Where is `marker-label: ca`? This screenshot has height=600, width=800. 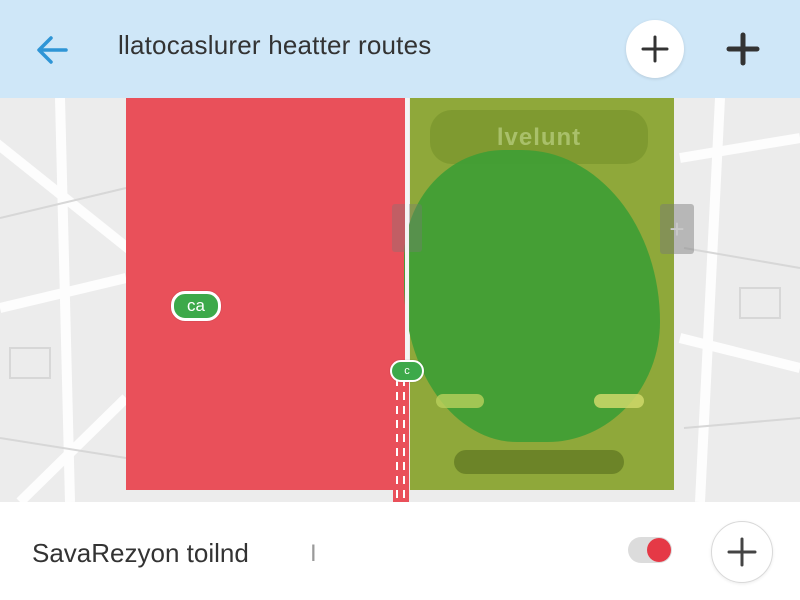 marker-label: ca is located at coordinates (196, 305).